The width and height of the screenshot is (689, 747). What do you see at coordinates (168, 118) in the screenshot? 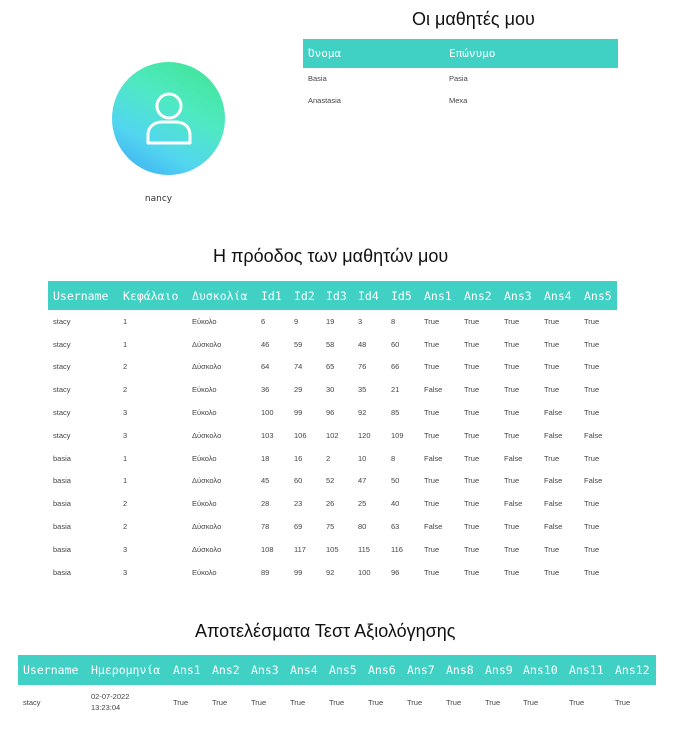
I see `avatar` at bounding box center [168, 118].